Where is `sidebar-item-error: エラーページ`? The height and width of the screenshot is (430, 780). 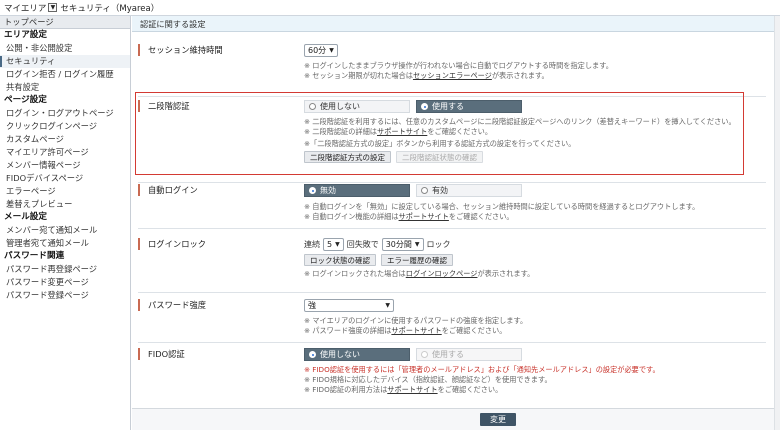 sidebar-item-error: エラーページ is located at coordinates (65, 191).